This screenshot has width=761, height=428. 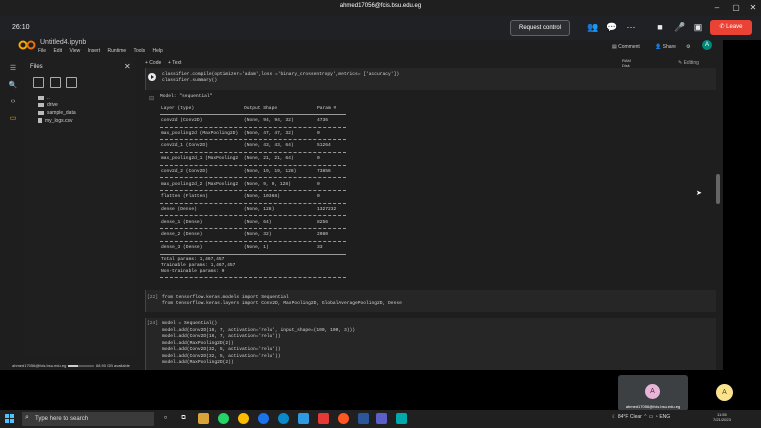 What do you see at coordinates (324, 146) in the screenshot?
I see `summary-params: 51264` at bounding box center [324, 146].